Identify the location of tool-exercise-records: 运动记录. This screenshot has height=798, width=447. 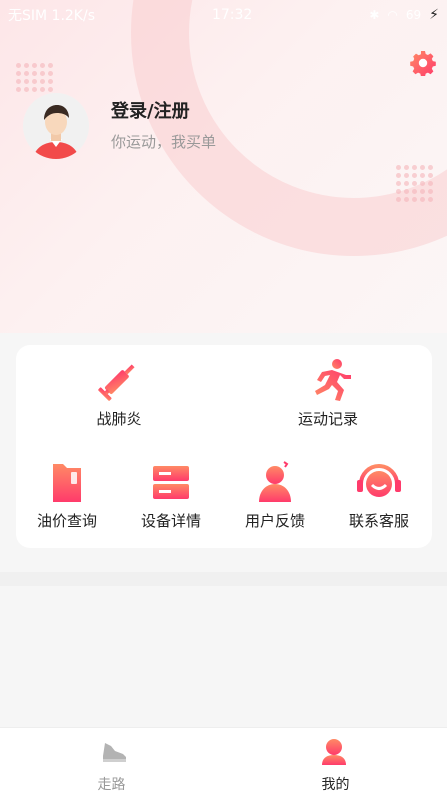
(328, 392).